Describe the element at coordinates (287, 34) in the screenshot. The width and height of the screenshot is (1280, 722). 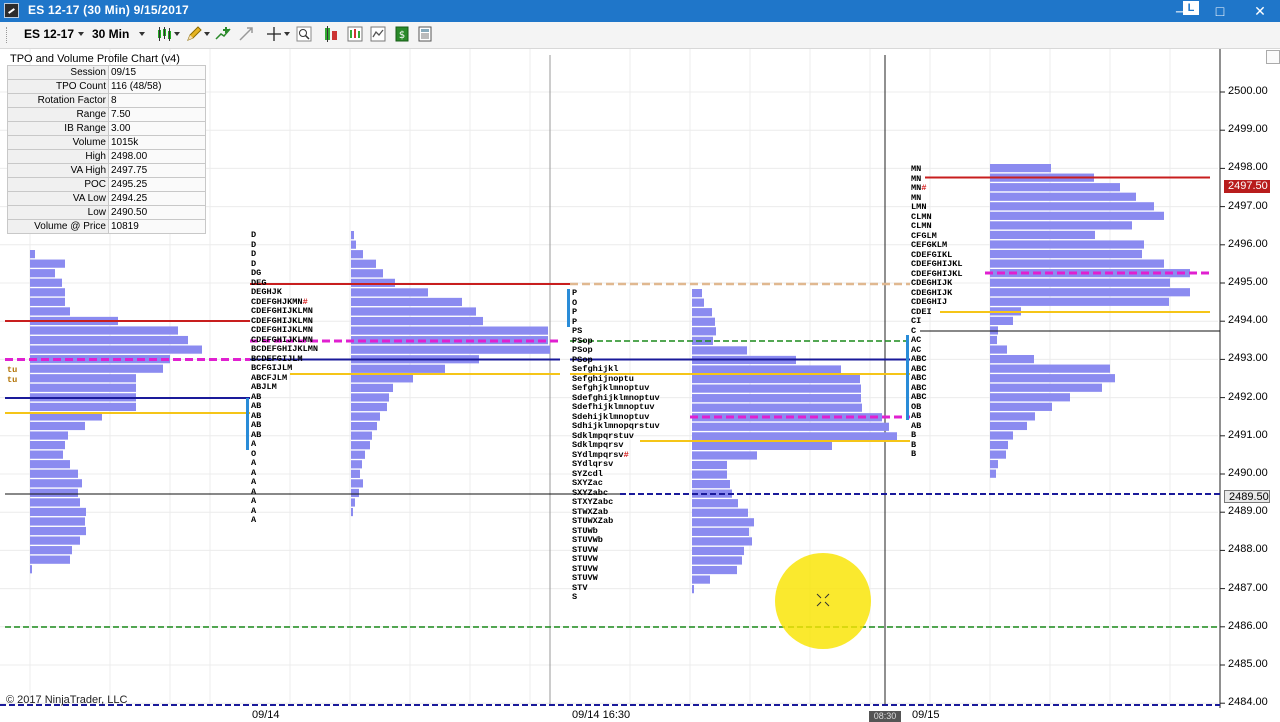
I see `crosshair-dropdown-icon` at that location.